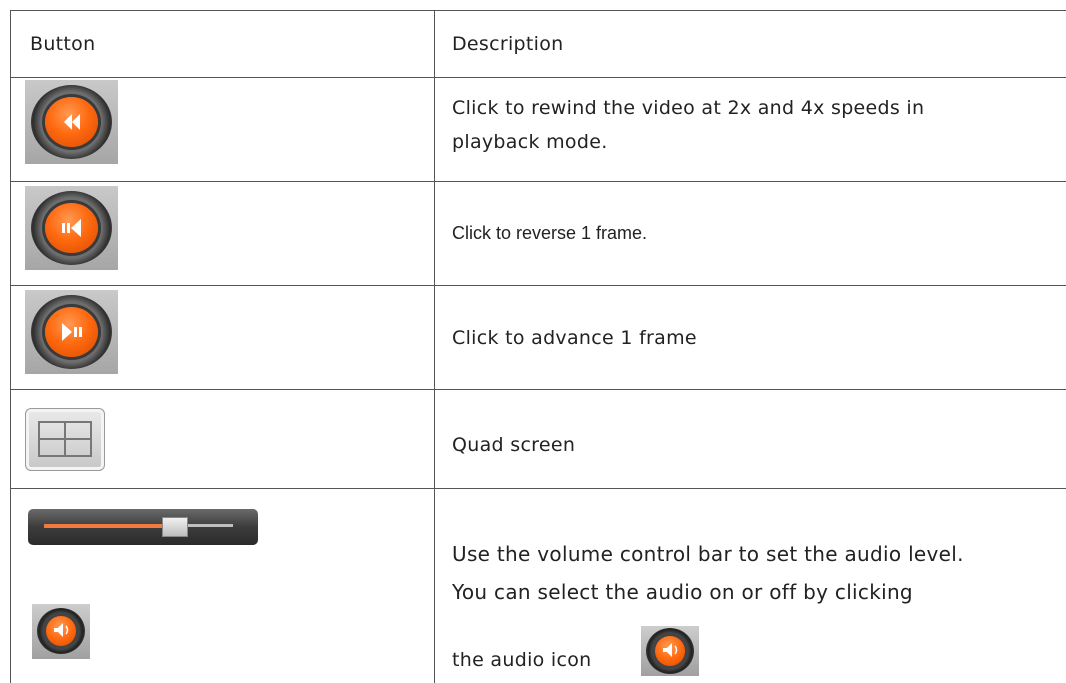 Image resolution: width=1066 pixels, height=683 pixels. What do you see at coordinates (109, 526) in the screenshot?
I see `volume-track` at bounding box center [109, 526].